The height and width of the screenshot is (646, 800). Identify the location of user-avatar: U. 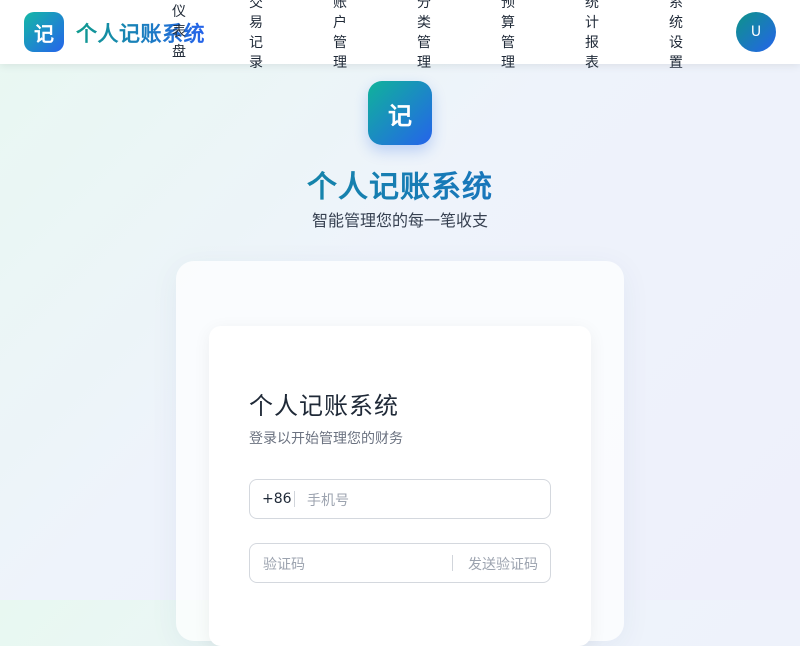
(756, 32).